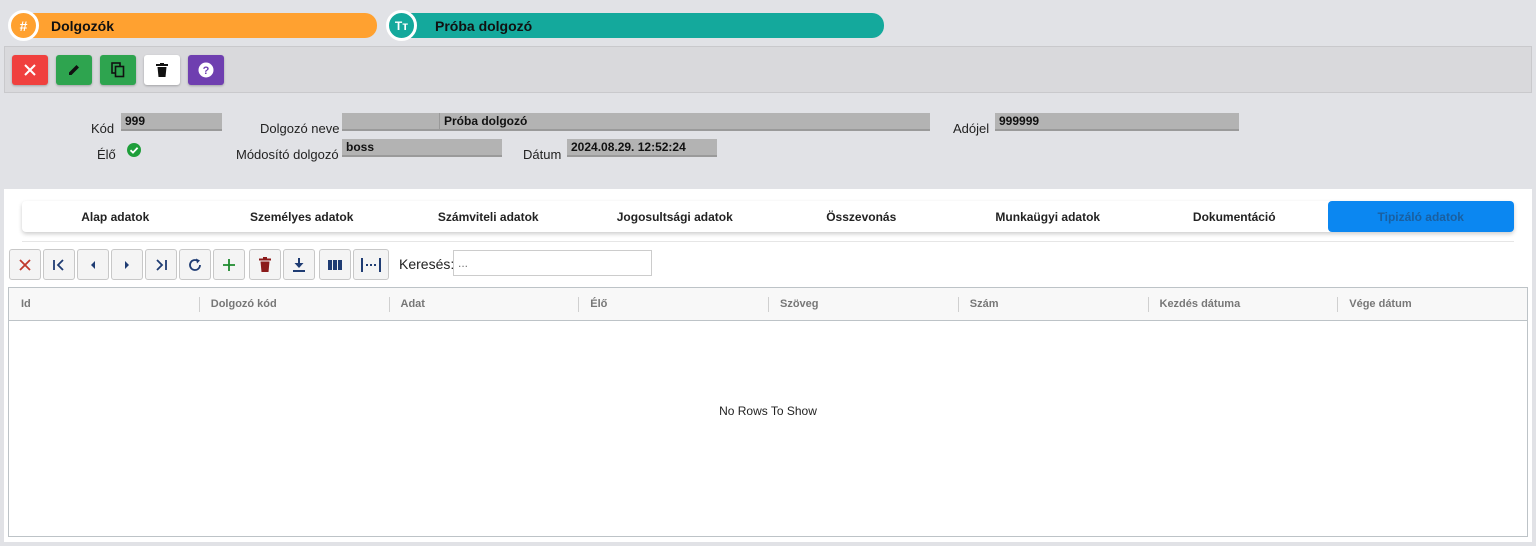  Describe the element at coordinates (115, 216) in the screenshot. I see `tab-alap-adatok: Alap adatok` at that location.